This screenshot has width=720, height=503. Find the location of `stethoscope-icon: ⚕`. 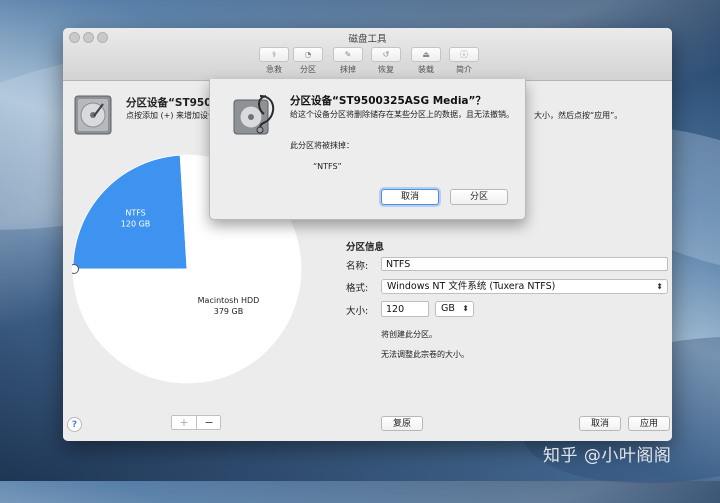

stethoscope-icon: ⚕ is located at coordinates (274, 54).